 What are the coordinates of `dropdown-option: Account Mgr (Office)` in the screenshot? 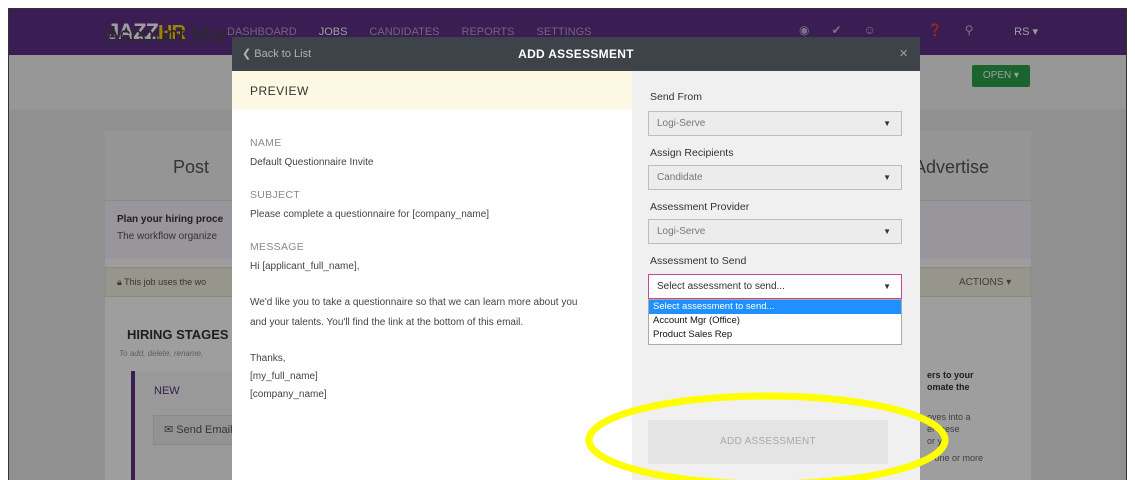 It's located at (775, 321).